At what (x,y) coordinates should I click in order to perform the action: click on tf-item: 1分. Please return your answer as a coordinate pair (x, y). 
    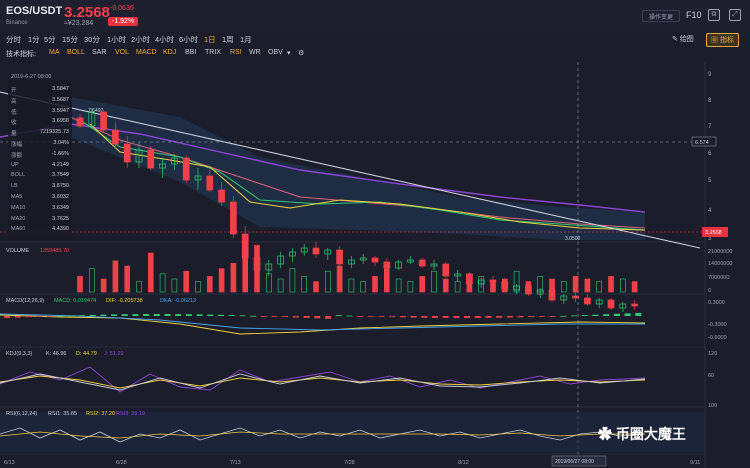
    Looking at the image, I should click on (34, 39).